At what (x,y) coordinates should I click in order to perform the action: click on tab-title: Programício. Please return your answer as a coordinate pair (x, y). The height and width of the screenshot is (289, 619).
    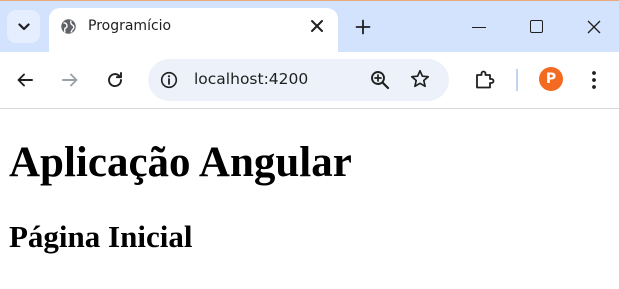
    Looking at the image, I should click on (130, 26).